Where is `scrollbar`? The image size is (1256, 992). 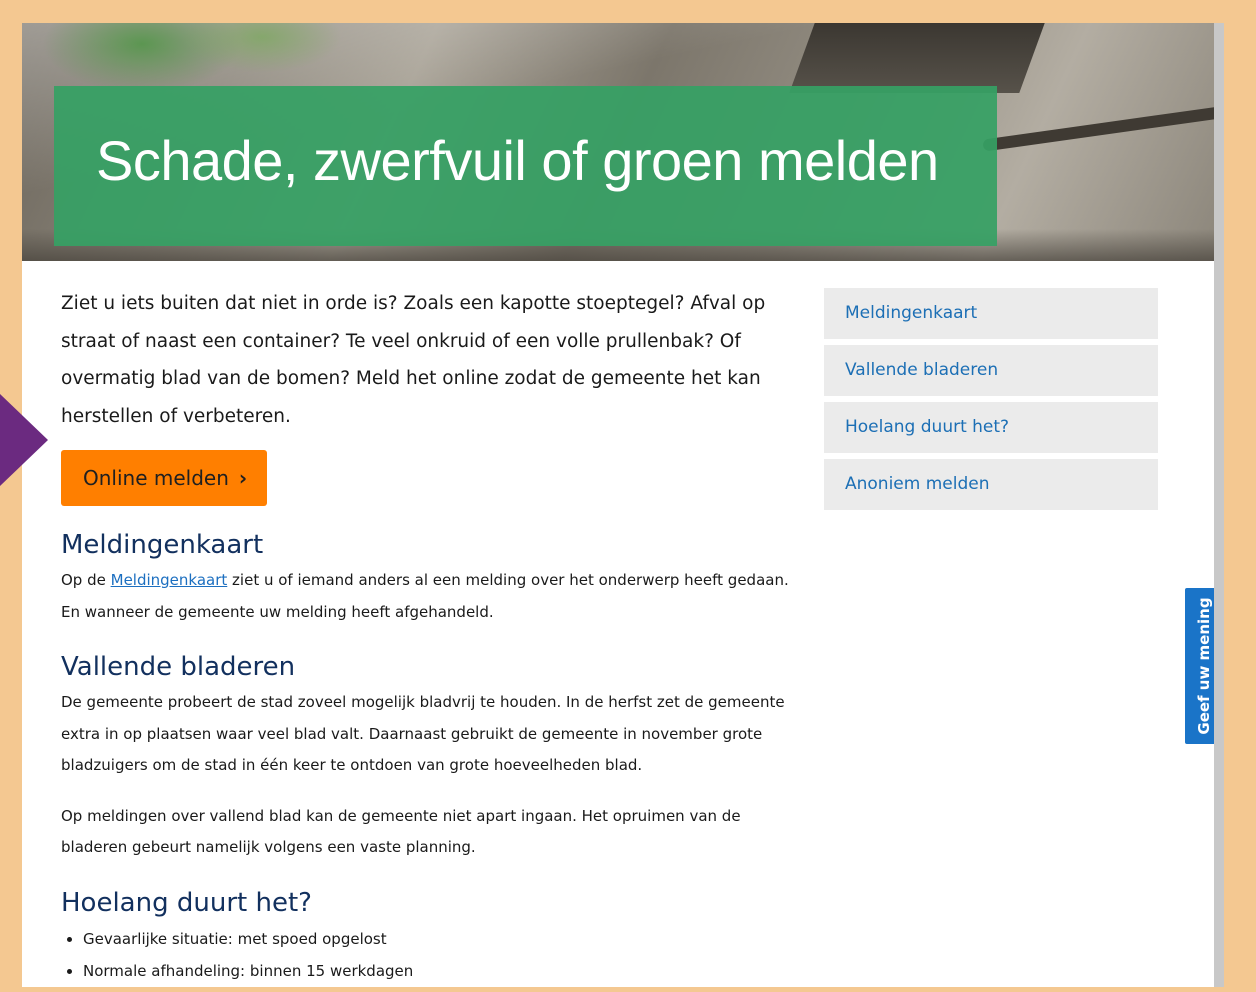 scrollbar is located at coordinates (1219, 505).